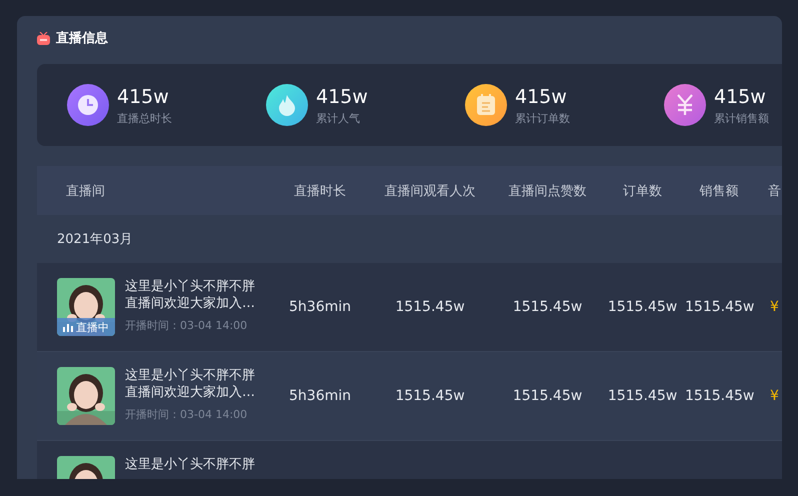  I want to click on column-header: 直播时长, so click(320, 191).